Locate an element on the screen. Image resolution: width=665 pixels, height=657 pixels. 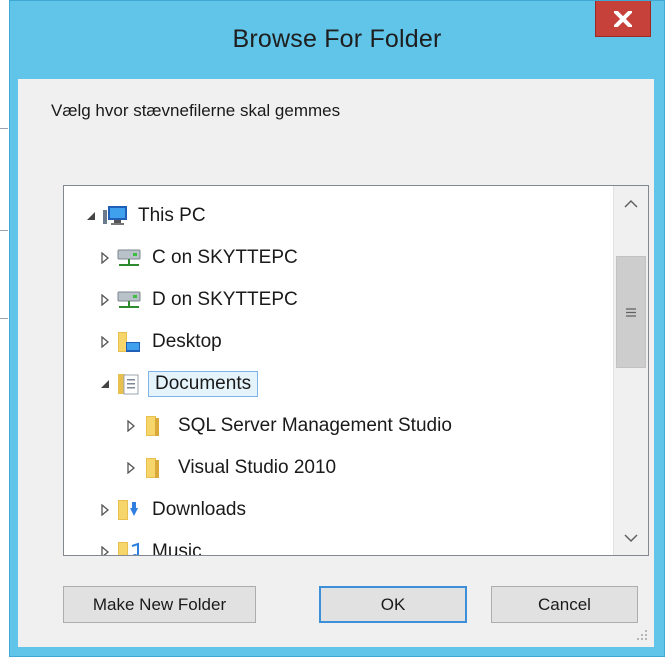
tree-item-desktop: Desktop is located at coordinates (162, 342).